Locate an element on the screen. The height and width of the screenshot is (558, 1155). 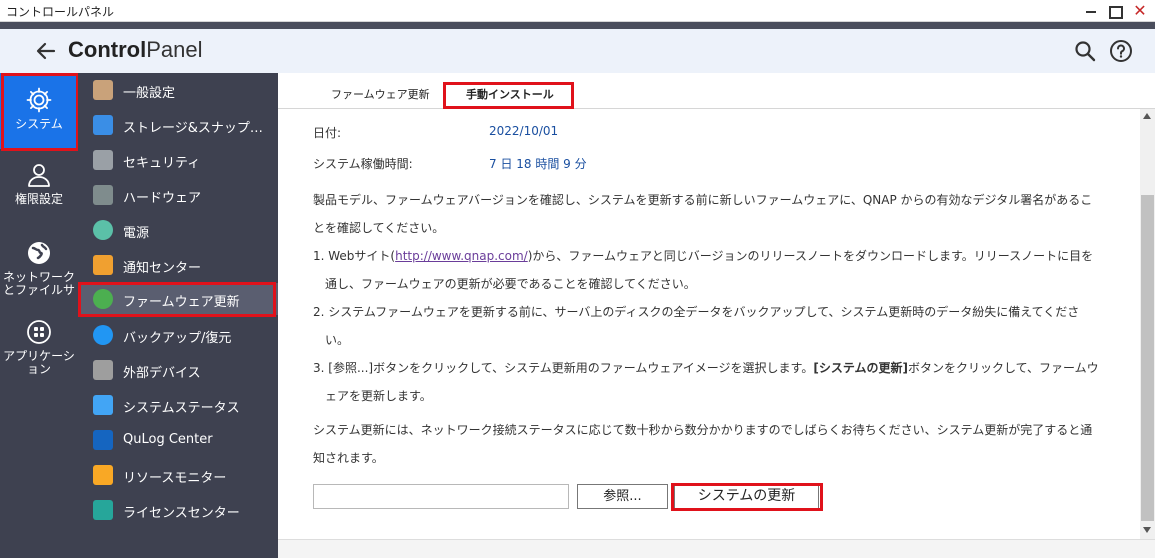
sidebar-item-label: 電源 is located at coordinates (136, 233).